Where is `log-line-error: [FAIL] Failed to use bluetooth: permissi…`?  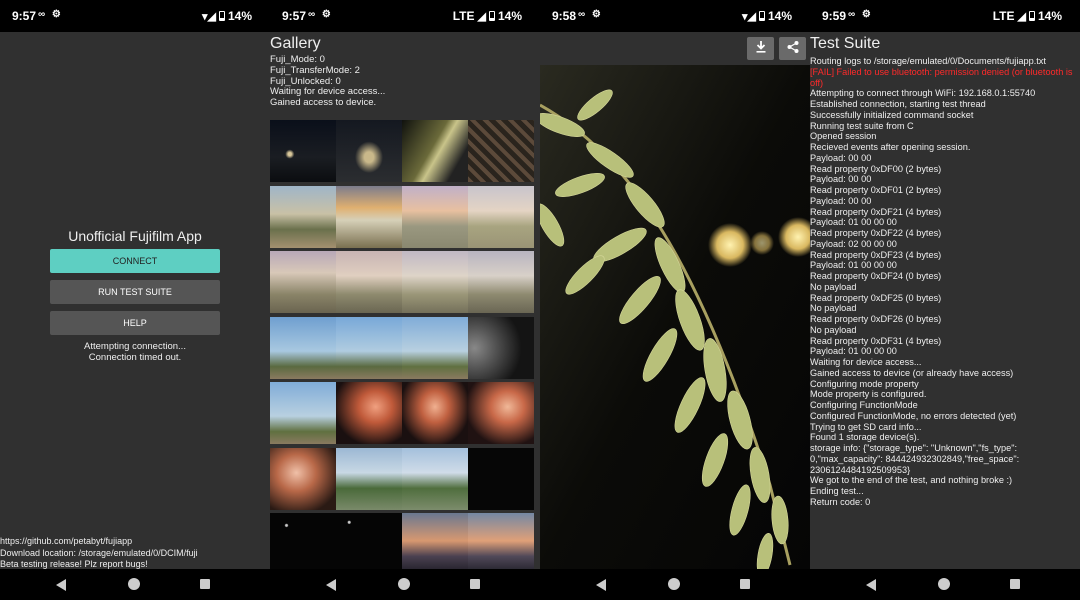
log-line-error: [FAIL] Failed to use bluetooth: permissi… is located at coordinates (943, 77).